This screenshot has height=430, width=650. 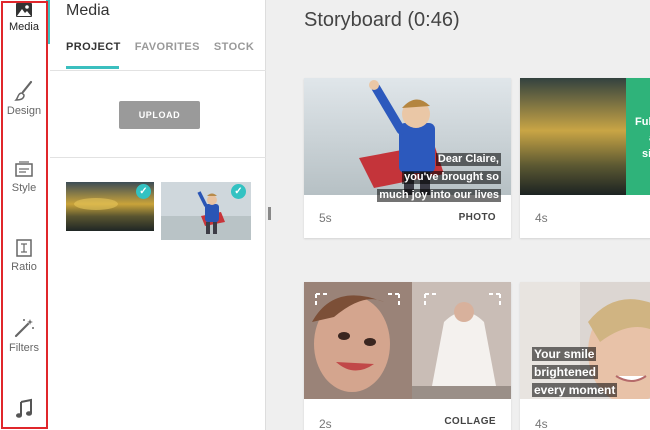 What do you see at coordinates (23, 90) in the screenshot?
I see `brush-icon` at bounding box center [23, 90].